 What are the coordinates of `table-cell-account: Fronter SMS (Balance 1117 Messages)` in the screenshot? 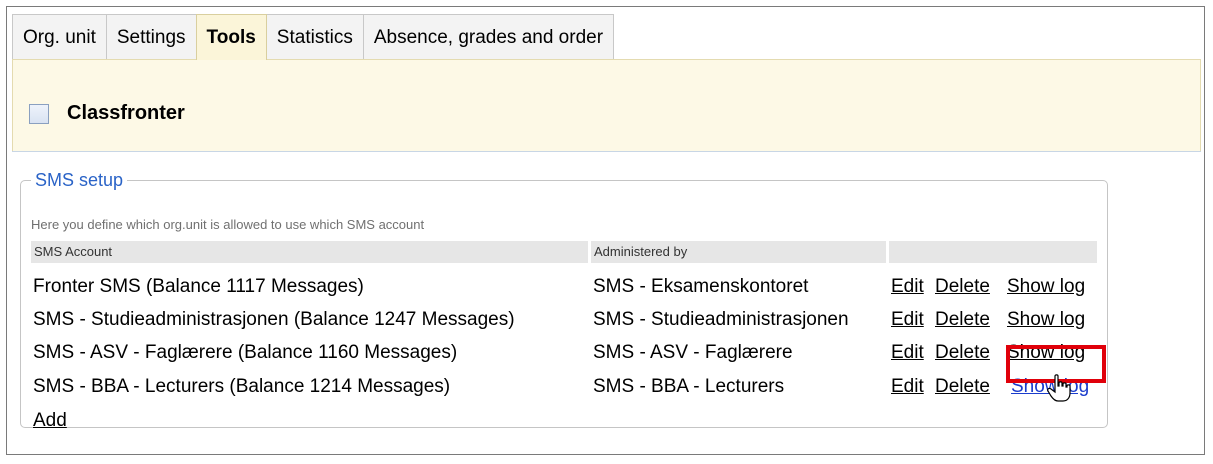 It's located at (198, 286).